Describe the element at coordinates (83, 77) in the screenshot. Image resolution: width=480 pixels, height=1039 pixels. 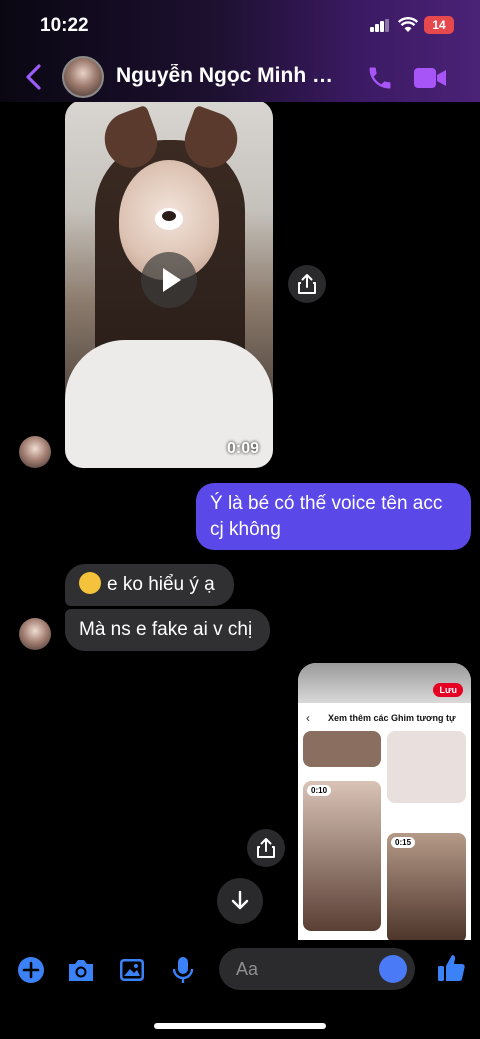
I see `contact-avatar` at that location.